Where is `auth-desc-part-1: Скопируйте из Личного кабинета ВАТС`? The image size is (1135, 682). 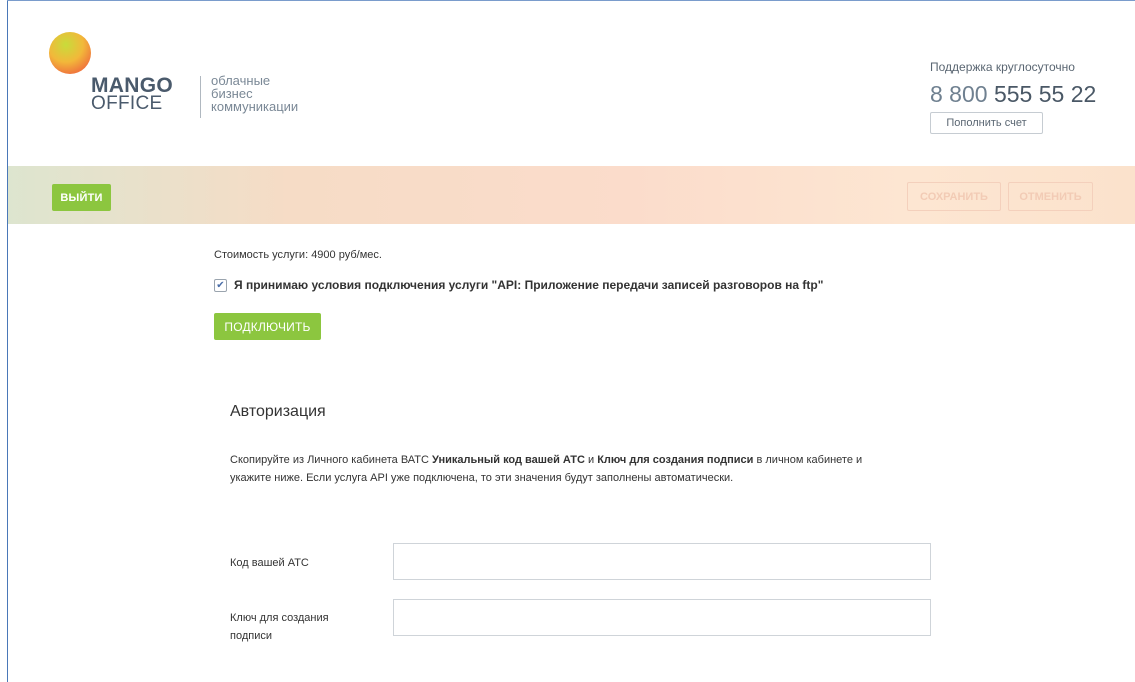 auth-desc-part-1: Скопируйте из Личного кабинета ВАТС is located at coordinates (331, 460).